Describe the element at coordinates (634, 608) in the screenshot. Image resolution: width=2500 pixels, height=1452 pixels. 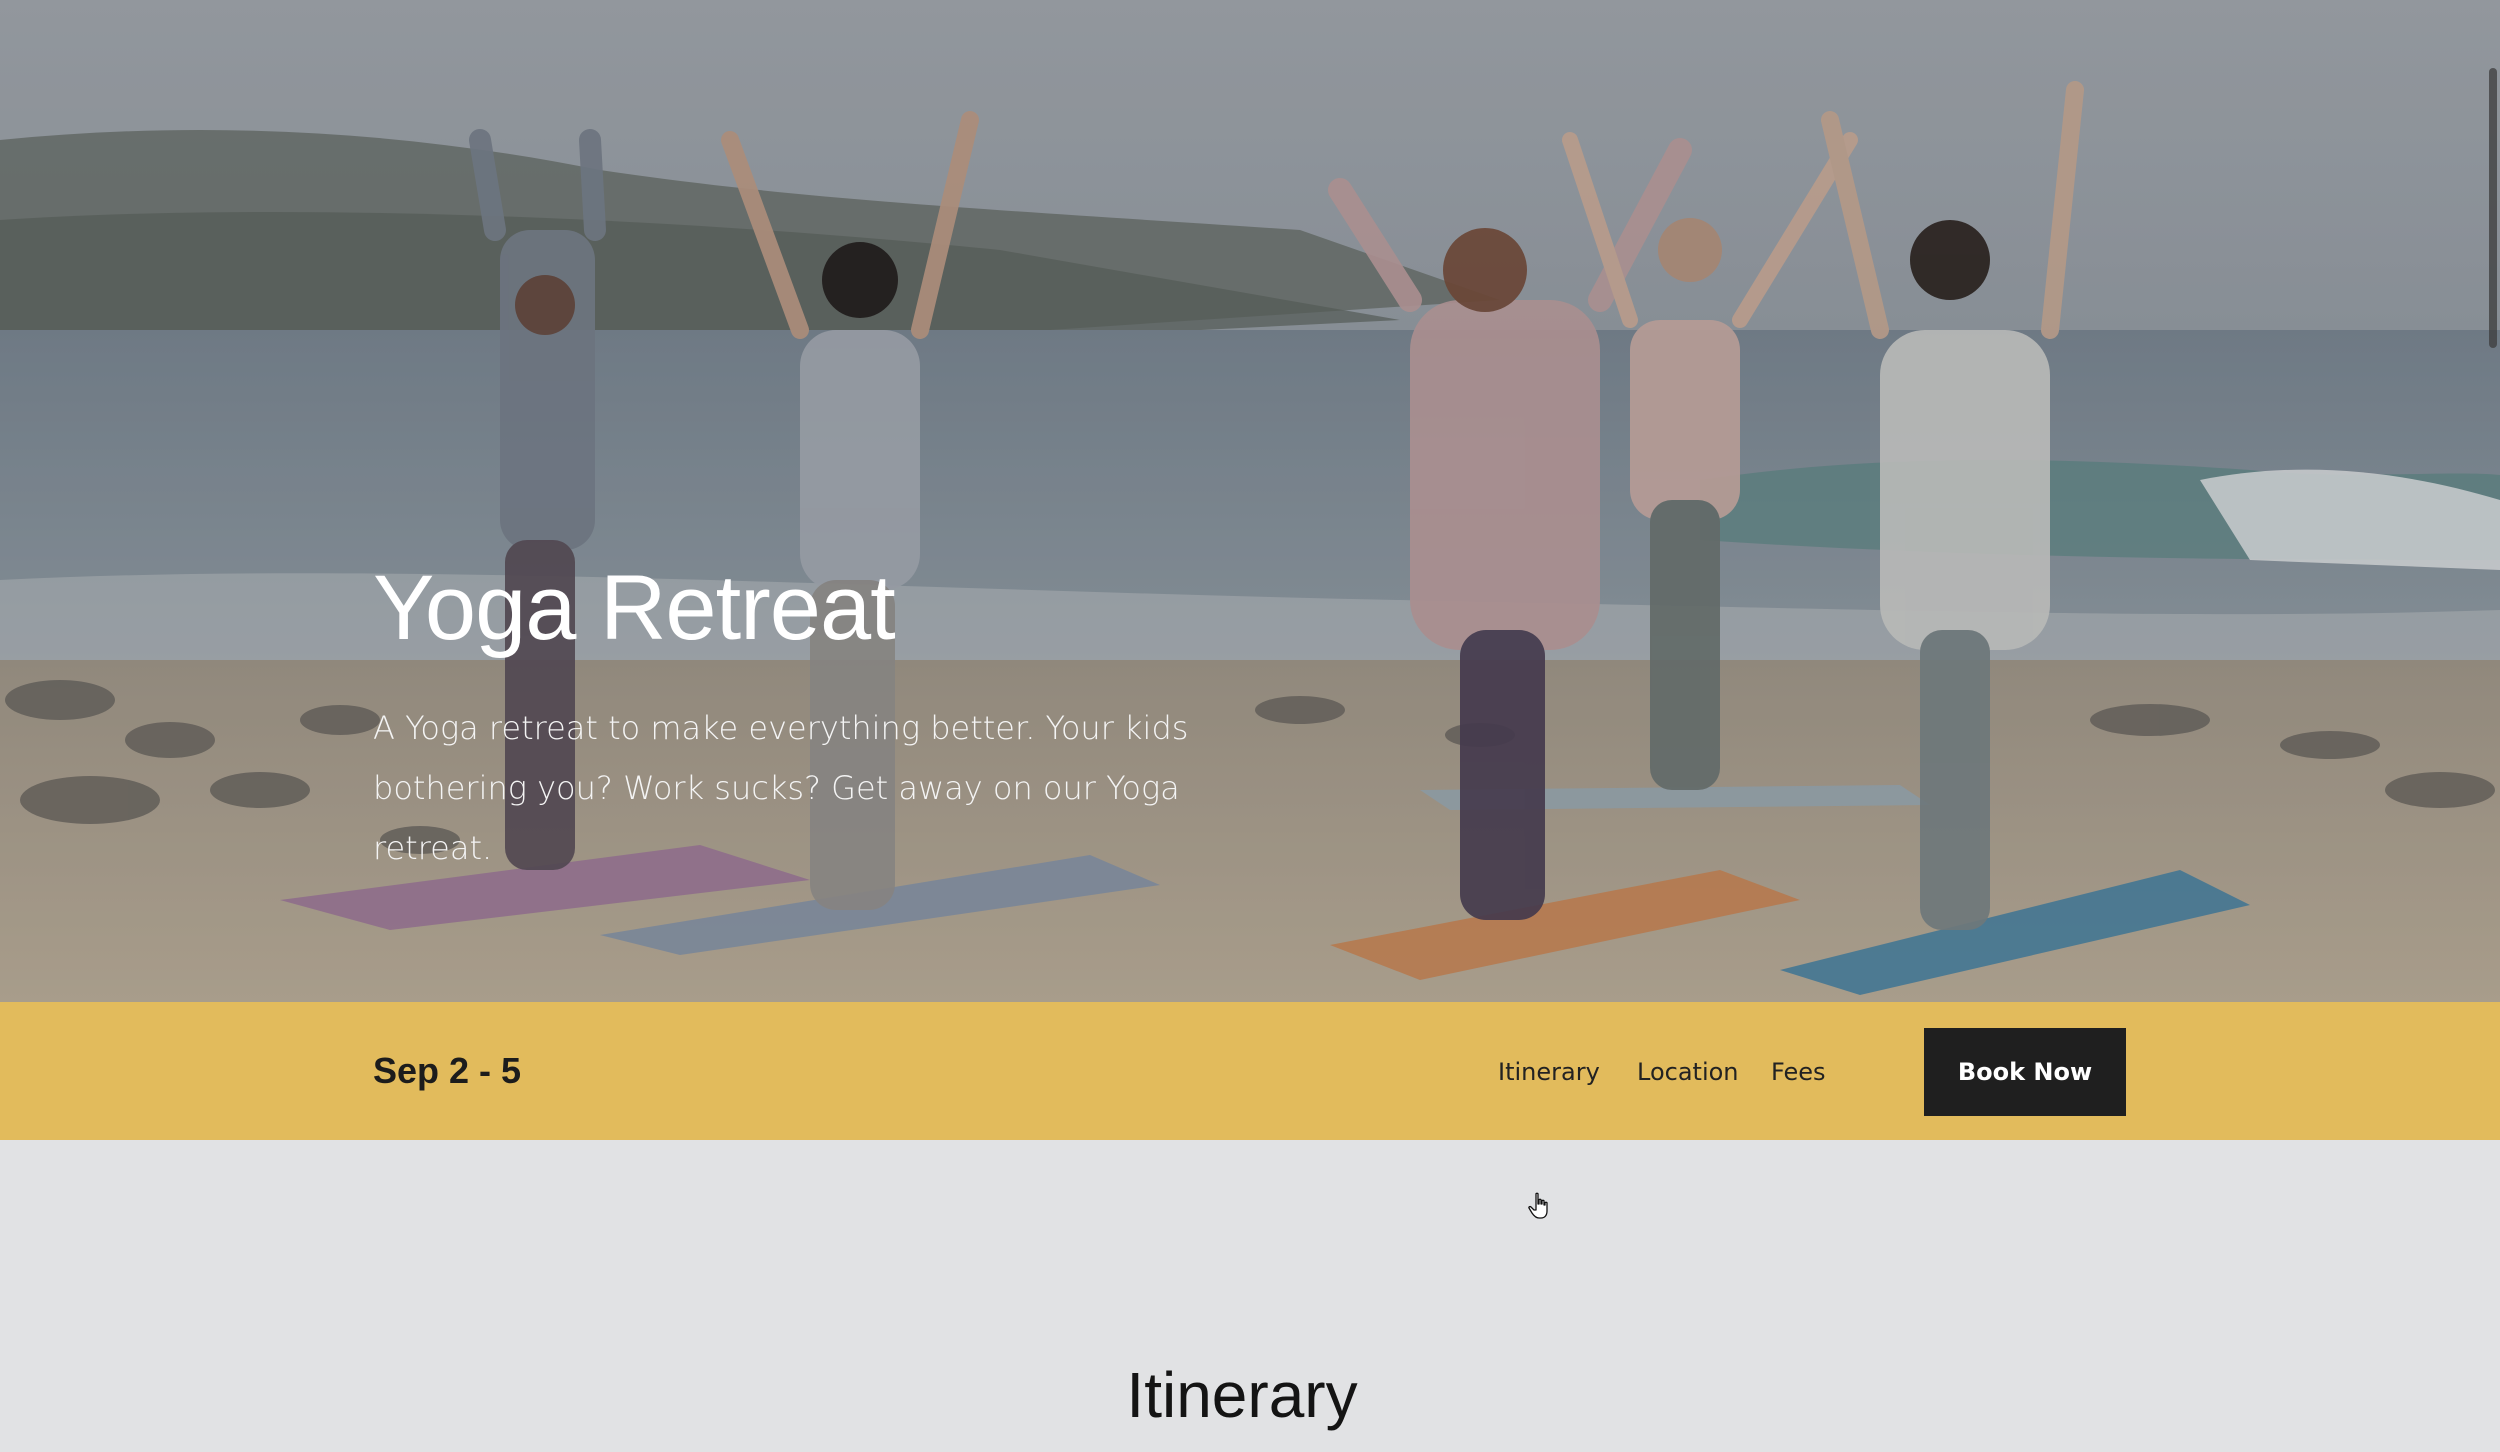
I see `hero-title: Yoga Retreat` at that location.